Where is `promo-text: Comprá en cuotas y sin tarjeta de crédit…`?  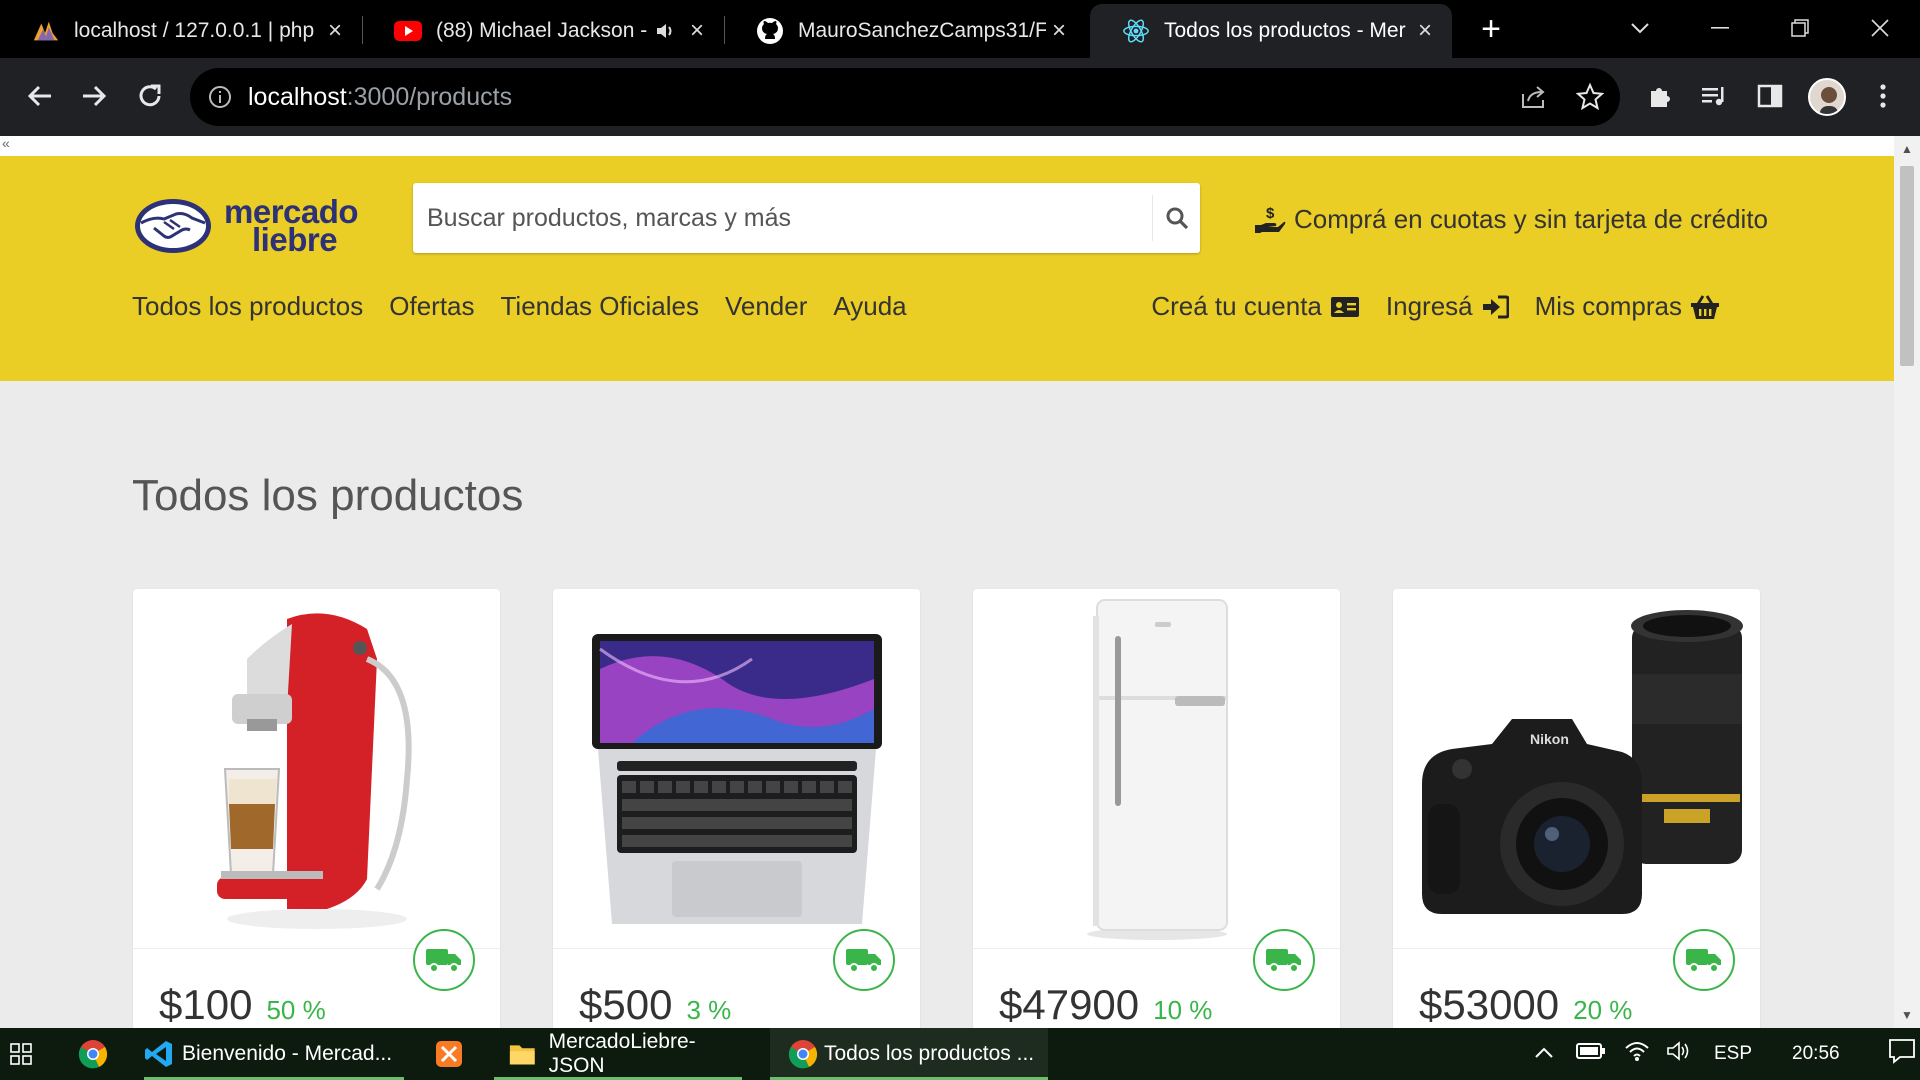
promo-text: Comprá en cuotas y sin tarjeta de crédit… is located at coordinates (1531, 219).